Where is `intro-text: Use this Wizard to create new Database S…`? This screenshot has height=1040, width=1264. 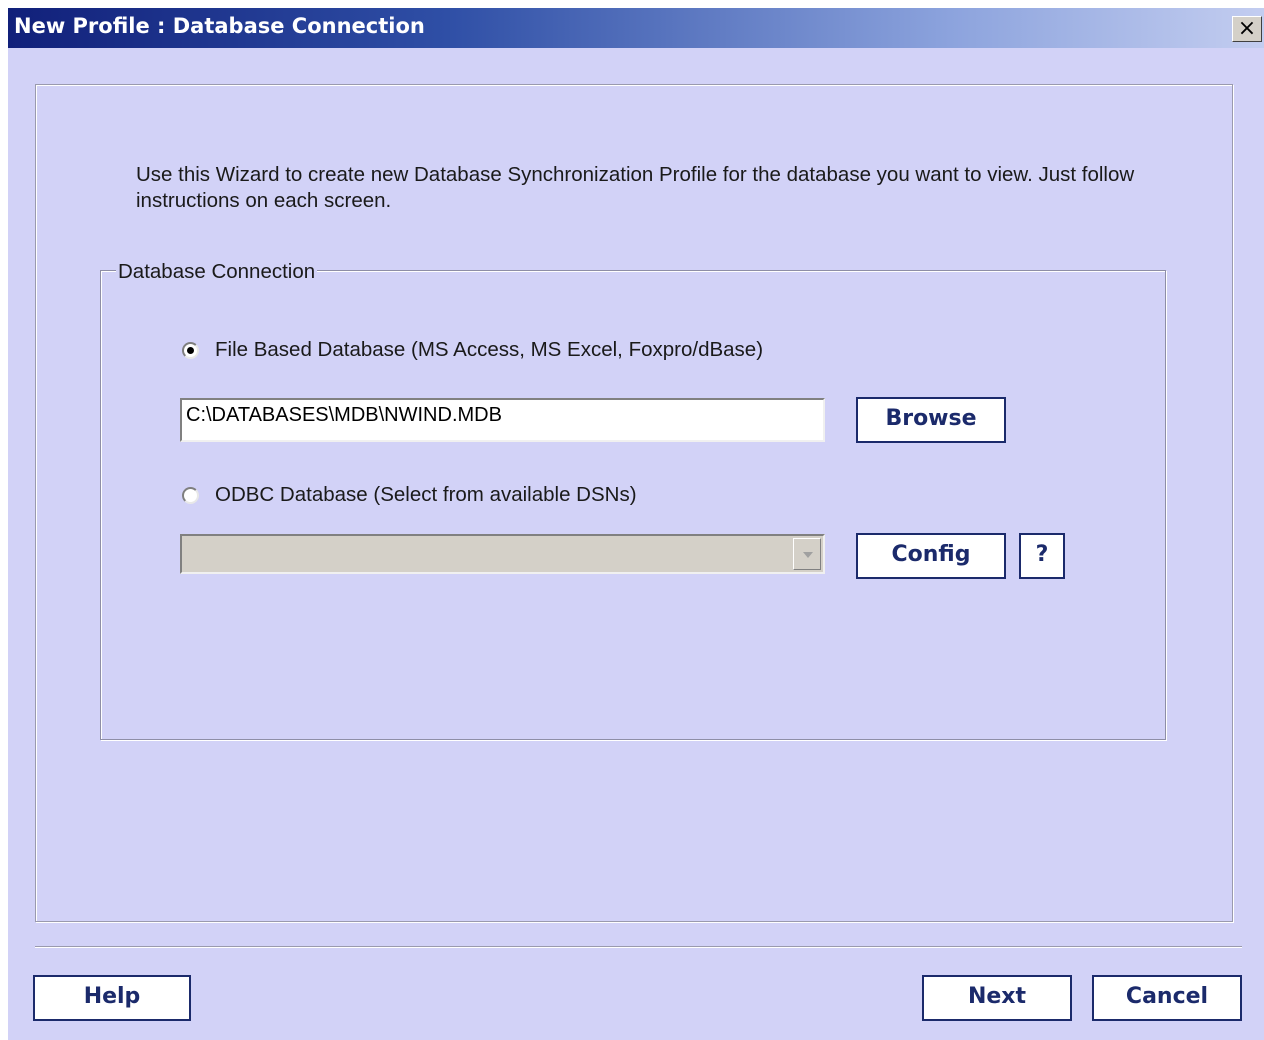 intro-text: Use this Wizard to create new Database S… is located at coordinates (635, 187).